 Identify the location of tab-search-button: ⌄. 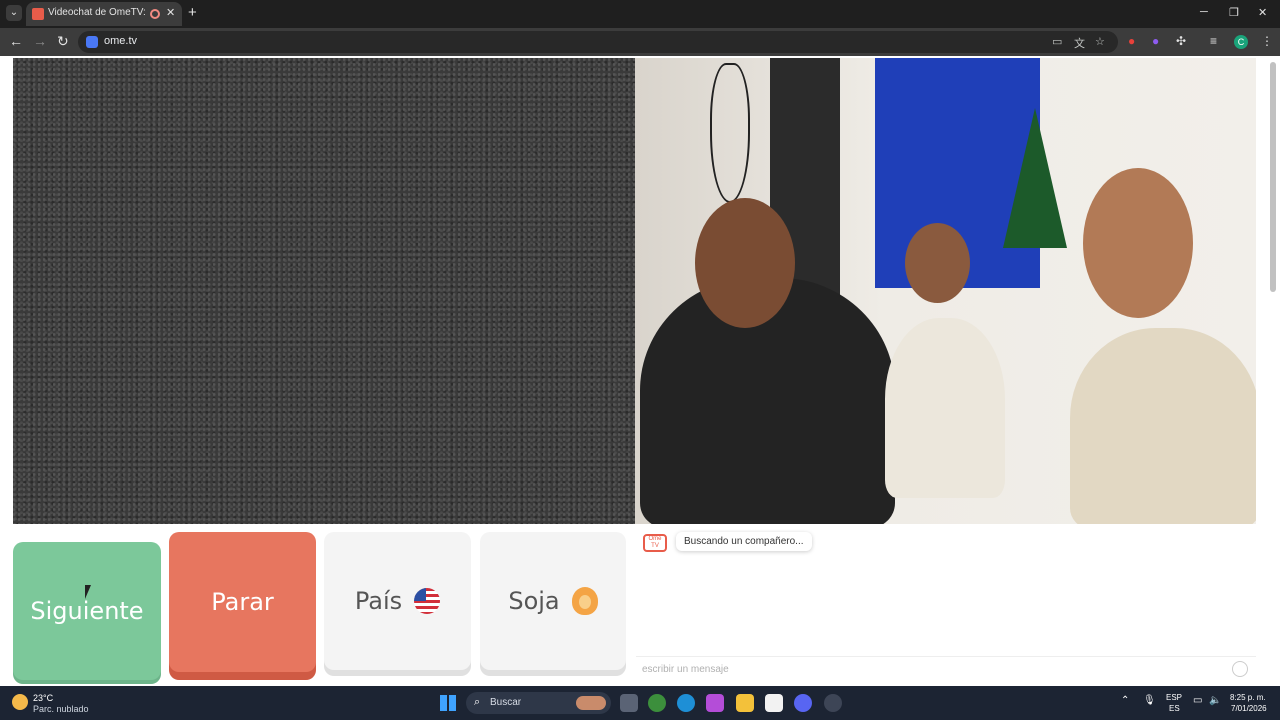
(14, 13).